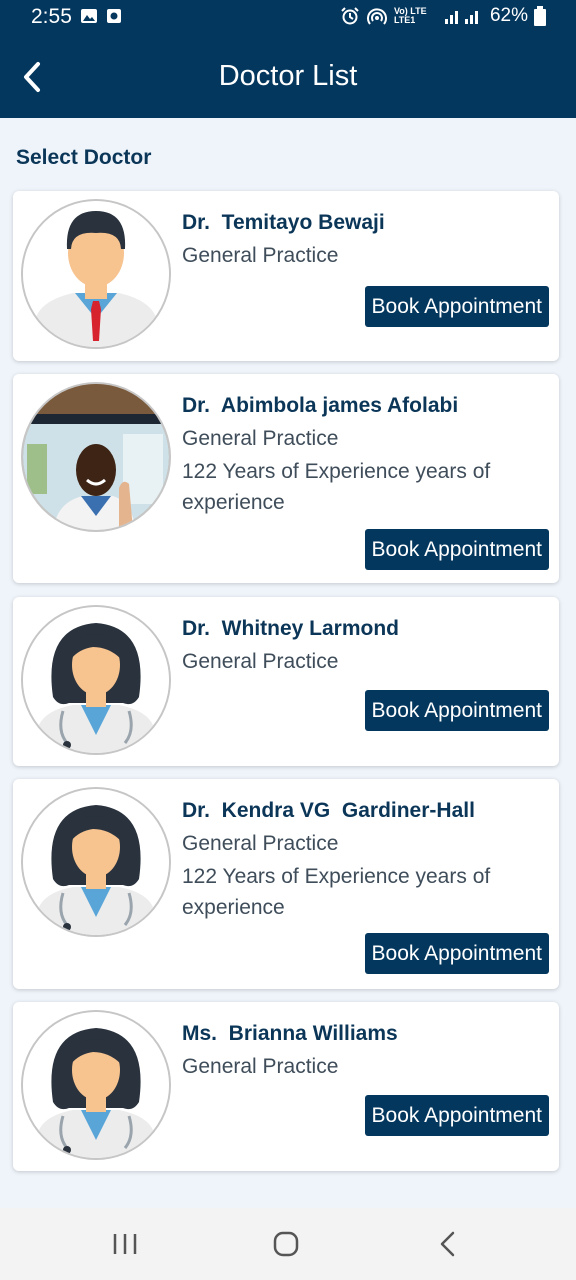 The image size is (576, 1280). Describe the element at coordinates (51, 16) in the screenshot. I see `status-time: 2:55` at that location.